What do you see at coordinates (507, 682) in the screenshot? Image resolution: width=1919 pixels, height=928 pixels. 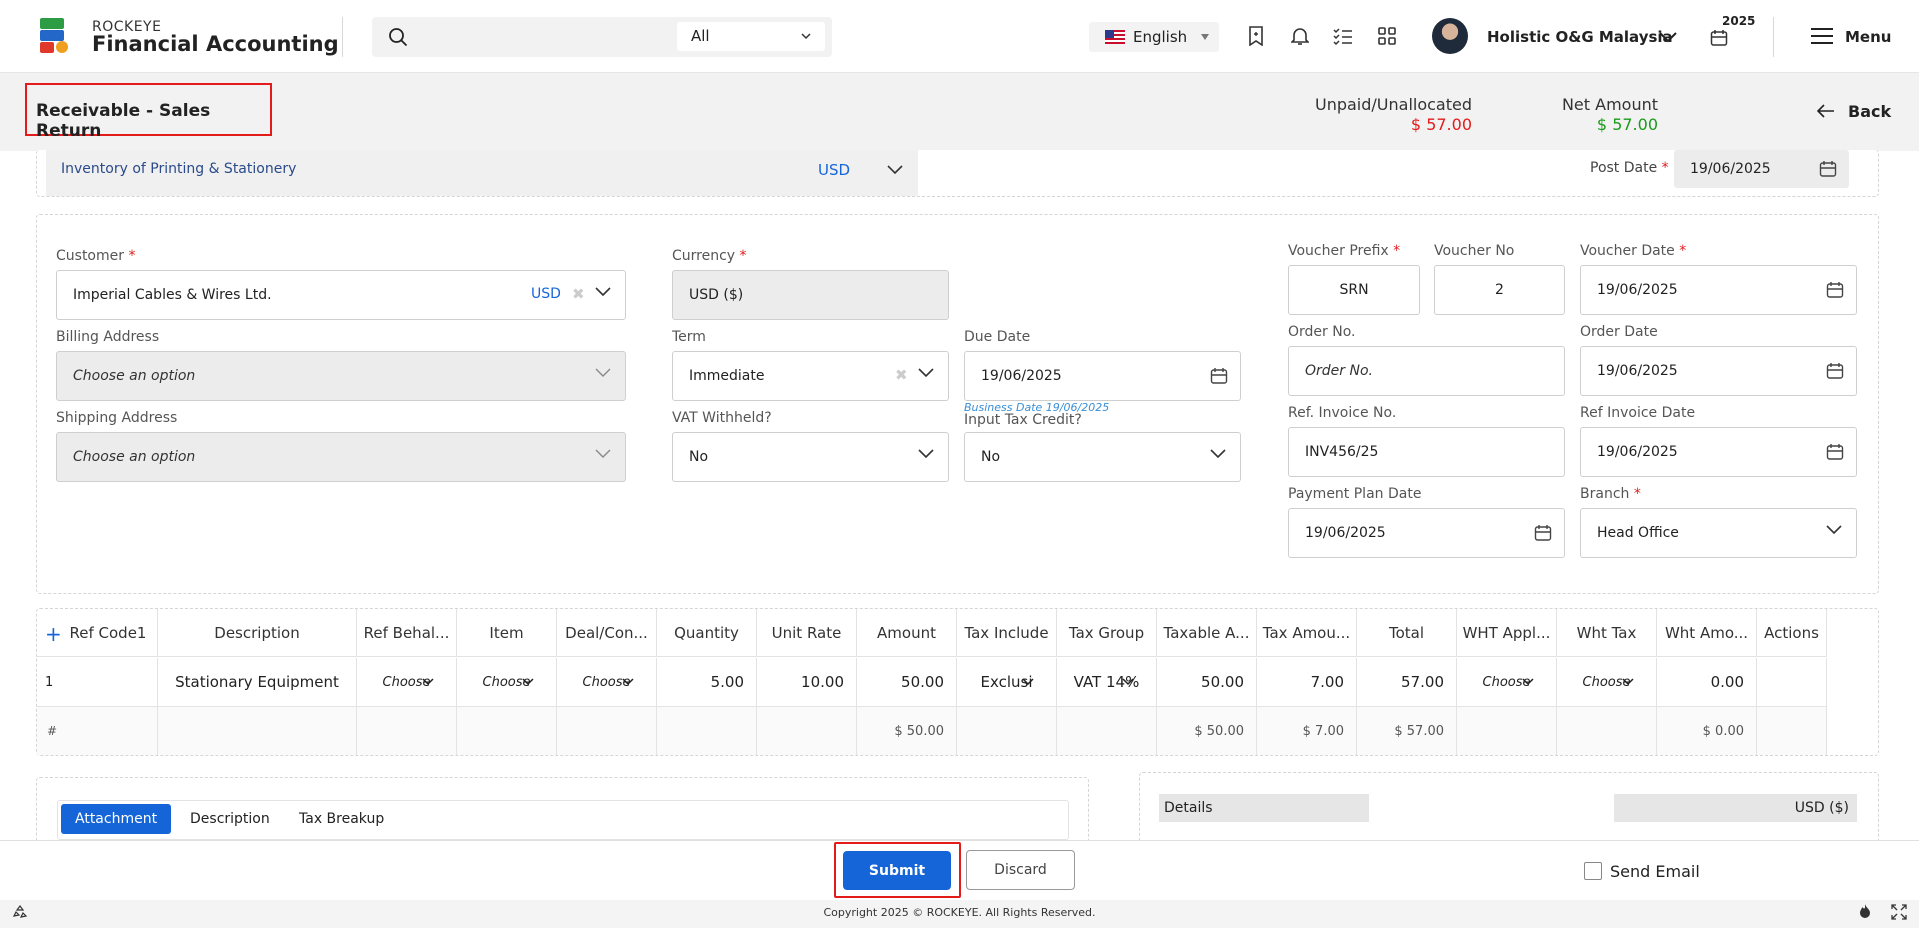 I see `cell-item: Choose` at bounding box center [507, 682].